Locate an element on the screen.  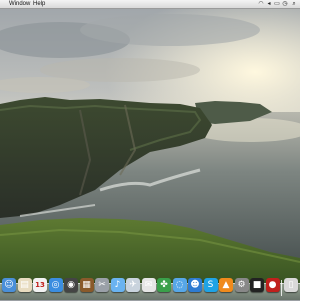
document-icon: ▤ is located at coordinates (24, 285).